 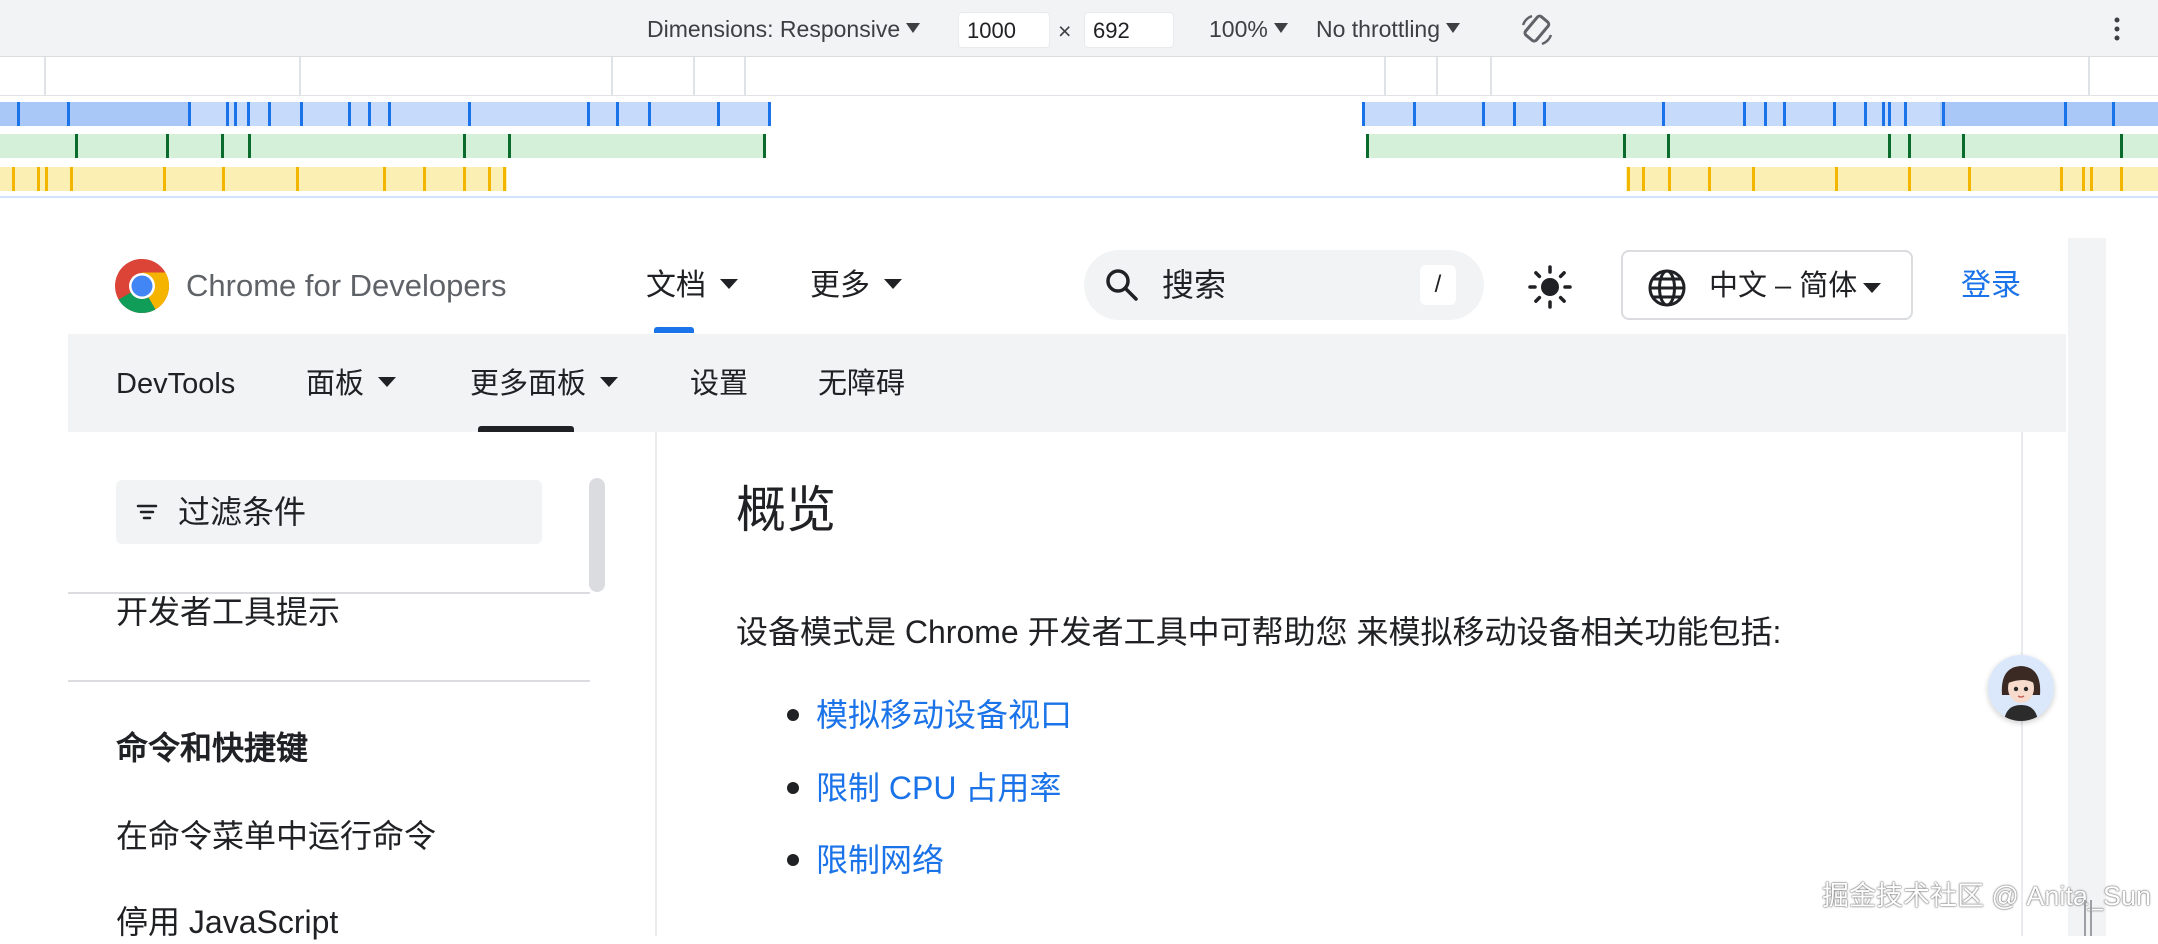 I want to click on resize-handle, so click(x=2088, y=918).